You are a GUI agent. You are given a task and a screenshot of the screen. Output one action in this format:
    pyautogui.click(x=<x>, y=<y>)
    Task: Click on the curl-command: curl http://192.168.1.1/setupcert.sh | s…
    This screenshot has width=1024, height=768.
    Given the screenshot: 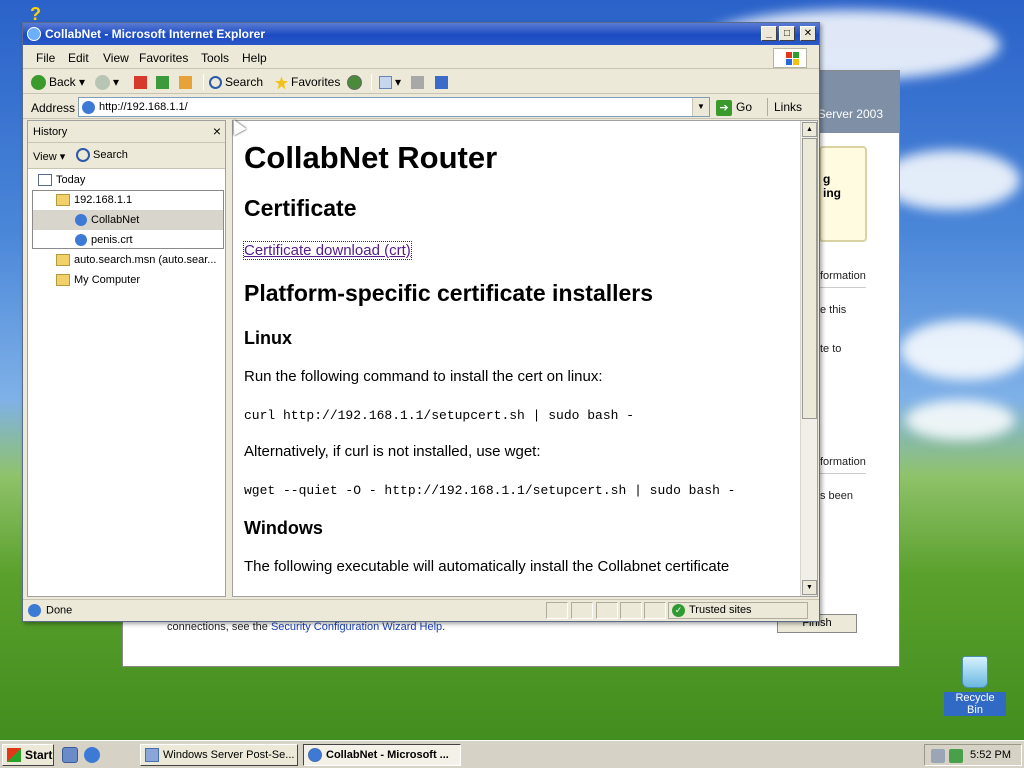 What is the action you would take?
    pyautogui.click(x=439, y=415)
    